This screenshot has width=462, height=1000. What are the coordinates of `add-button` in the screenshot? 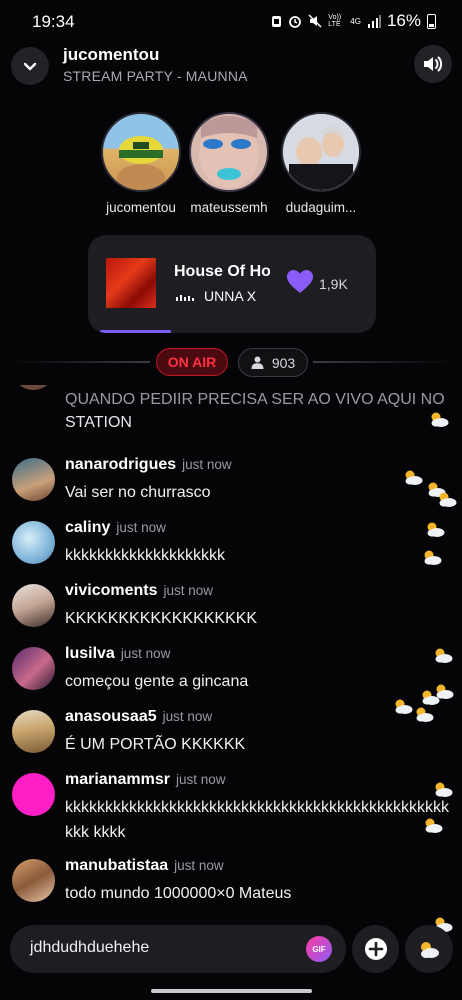 It's located at (375, 949).